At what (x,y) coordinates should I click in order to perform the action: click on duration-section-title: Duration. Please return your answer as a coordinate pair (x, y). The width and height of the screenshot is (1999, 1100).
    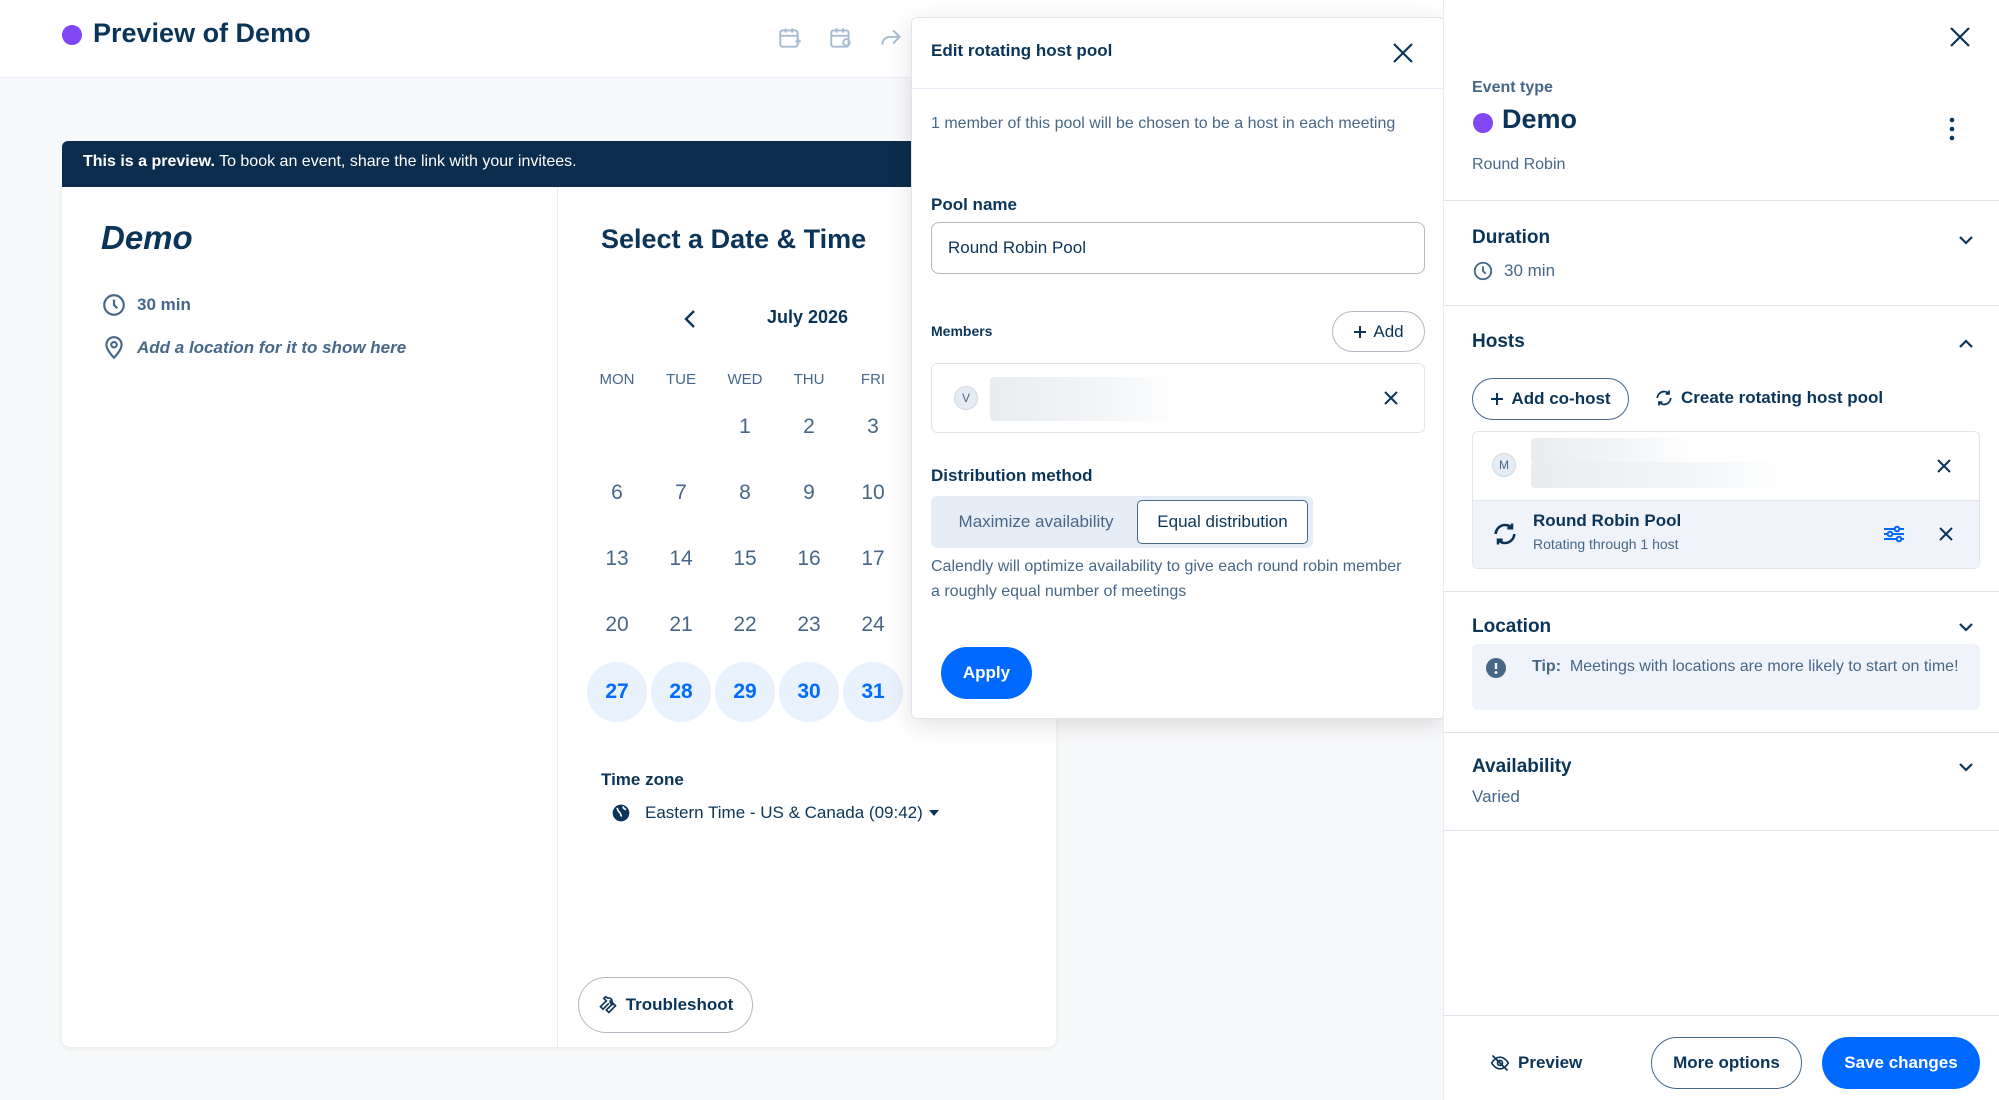
    Looking at the image, I should click on (1511, 238).